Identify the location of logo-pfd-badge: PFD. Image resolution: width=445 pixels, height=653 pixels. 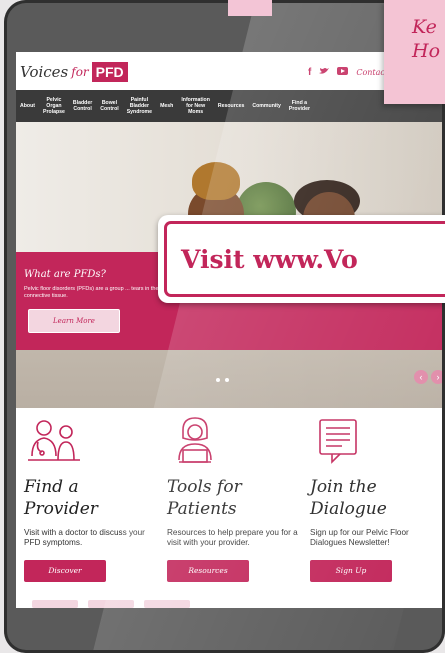
(109, 72).